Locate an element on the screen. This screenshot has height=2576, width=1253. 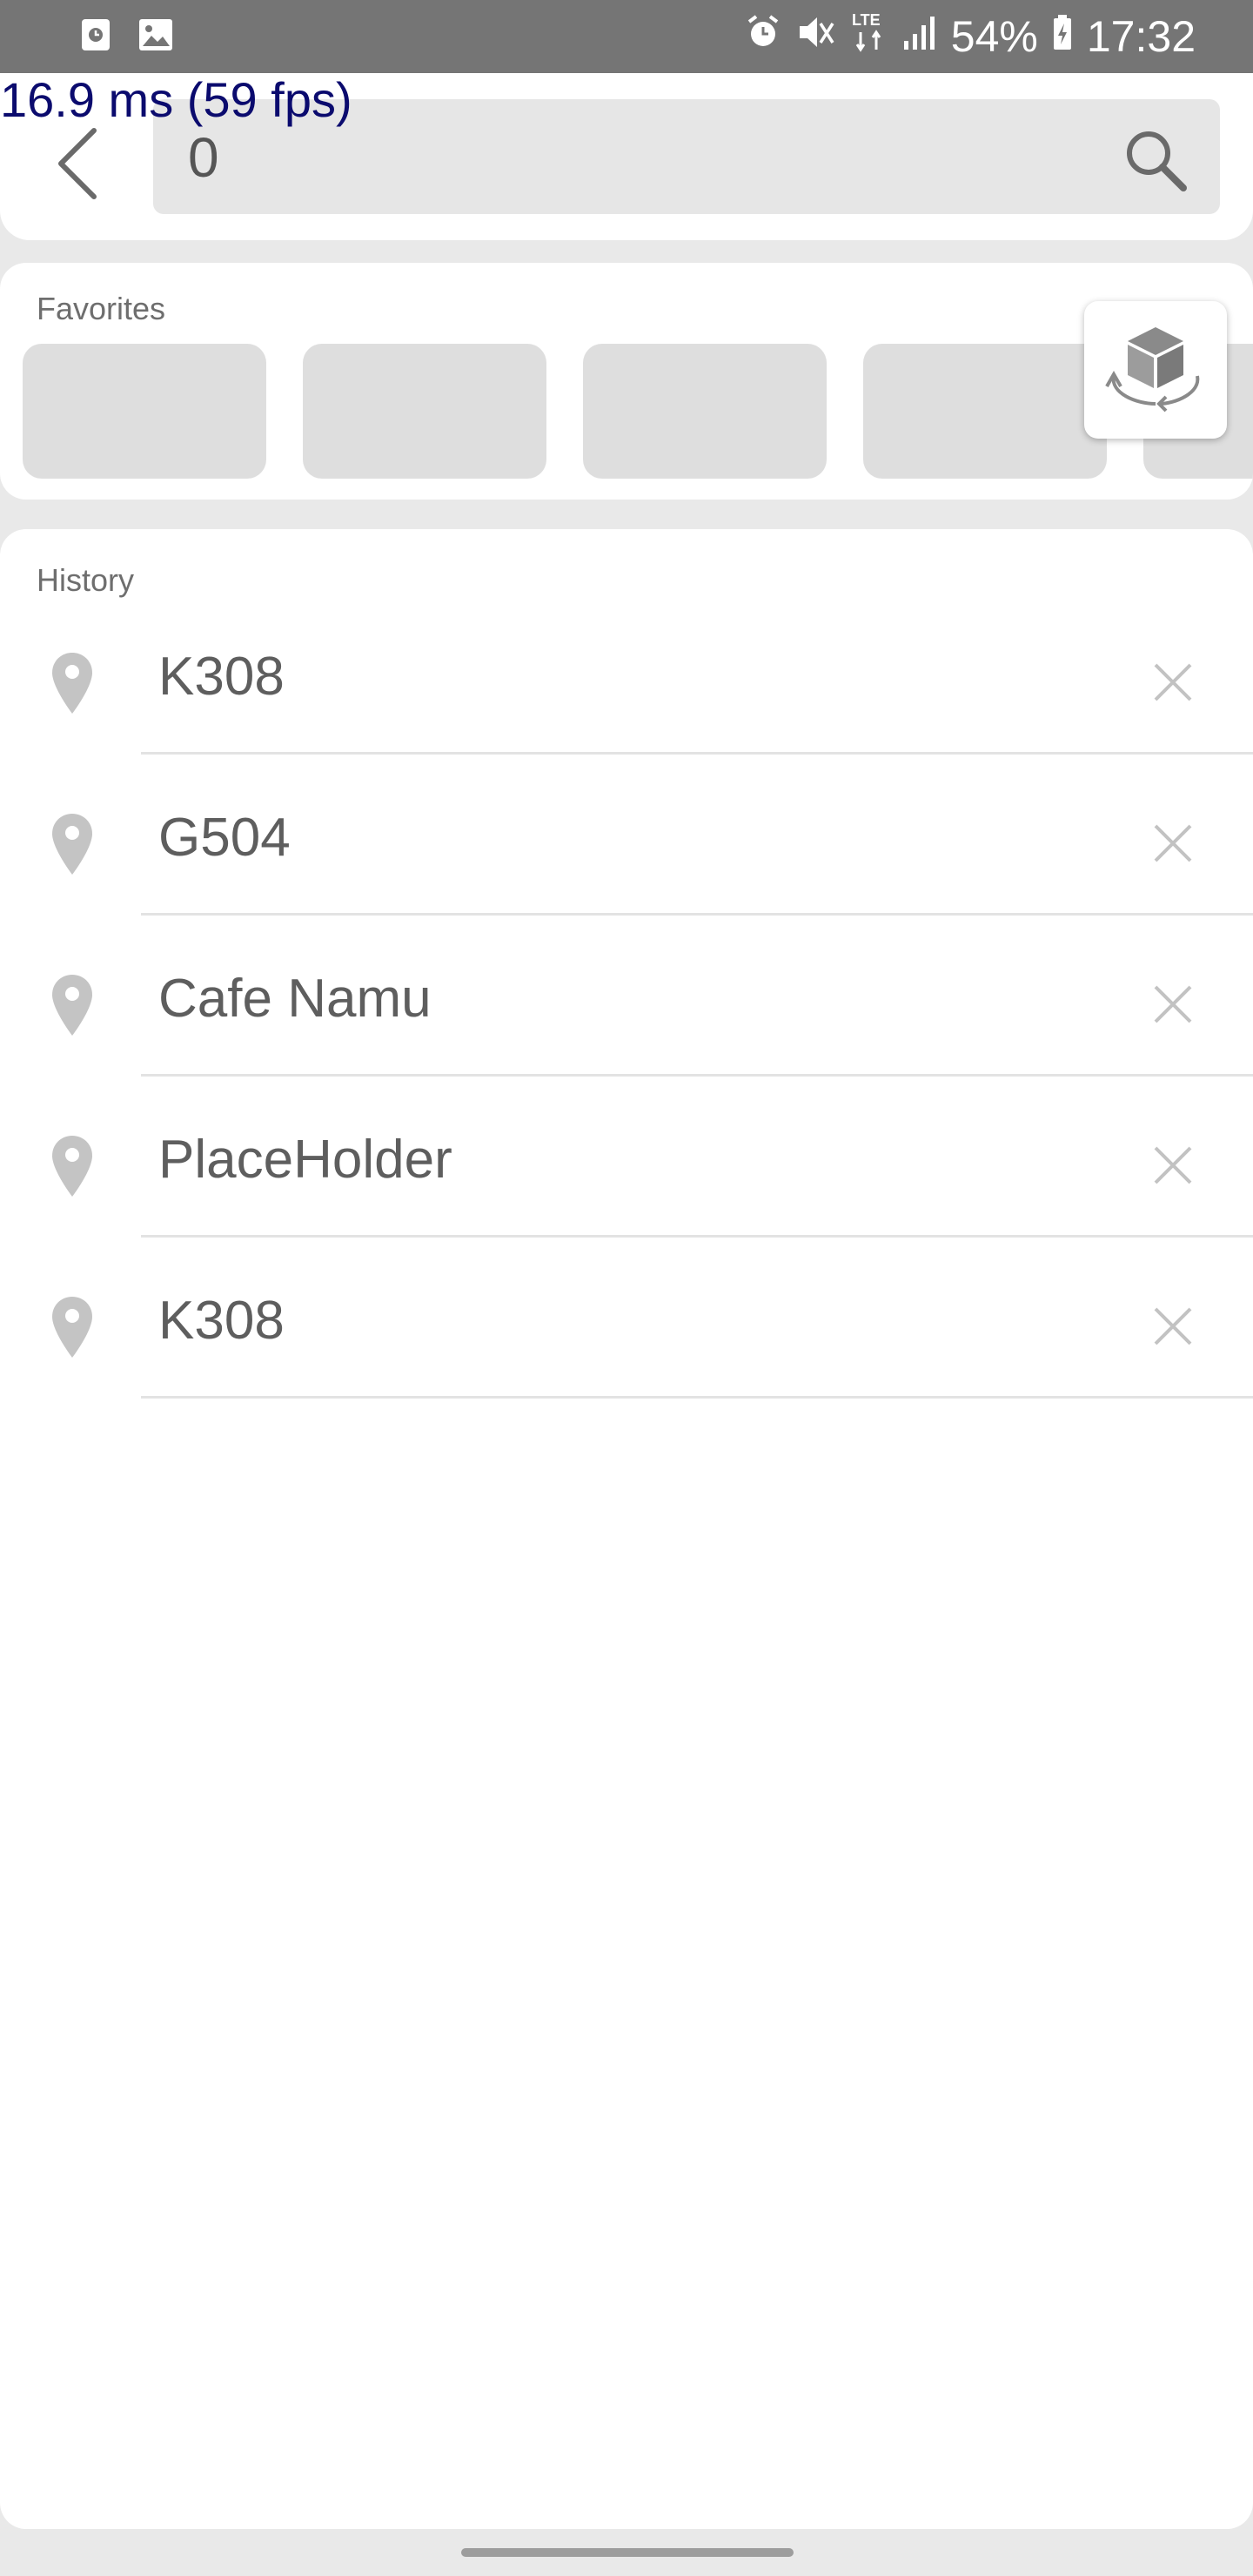
history-item-label: Cafe Namu is located at coordinates (295, 999).